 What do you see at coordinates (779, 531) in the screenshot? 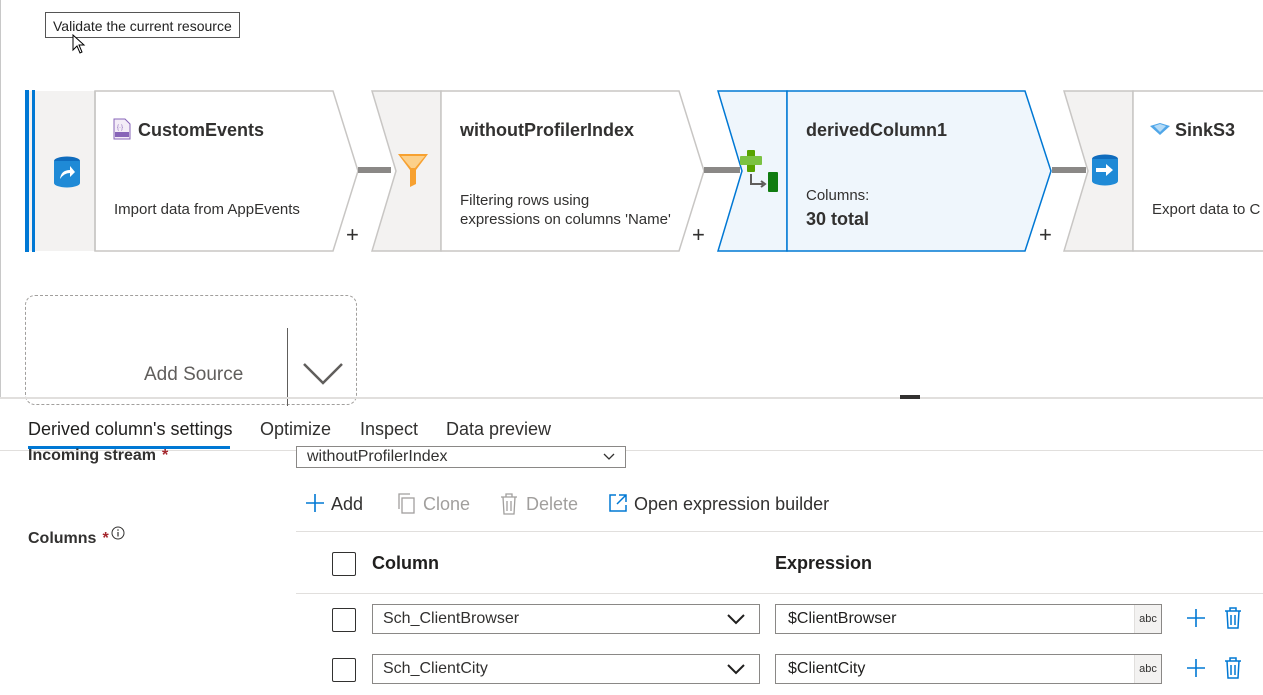
I see `grid-top-border` at bounding box center [779, 531].